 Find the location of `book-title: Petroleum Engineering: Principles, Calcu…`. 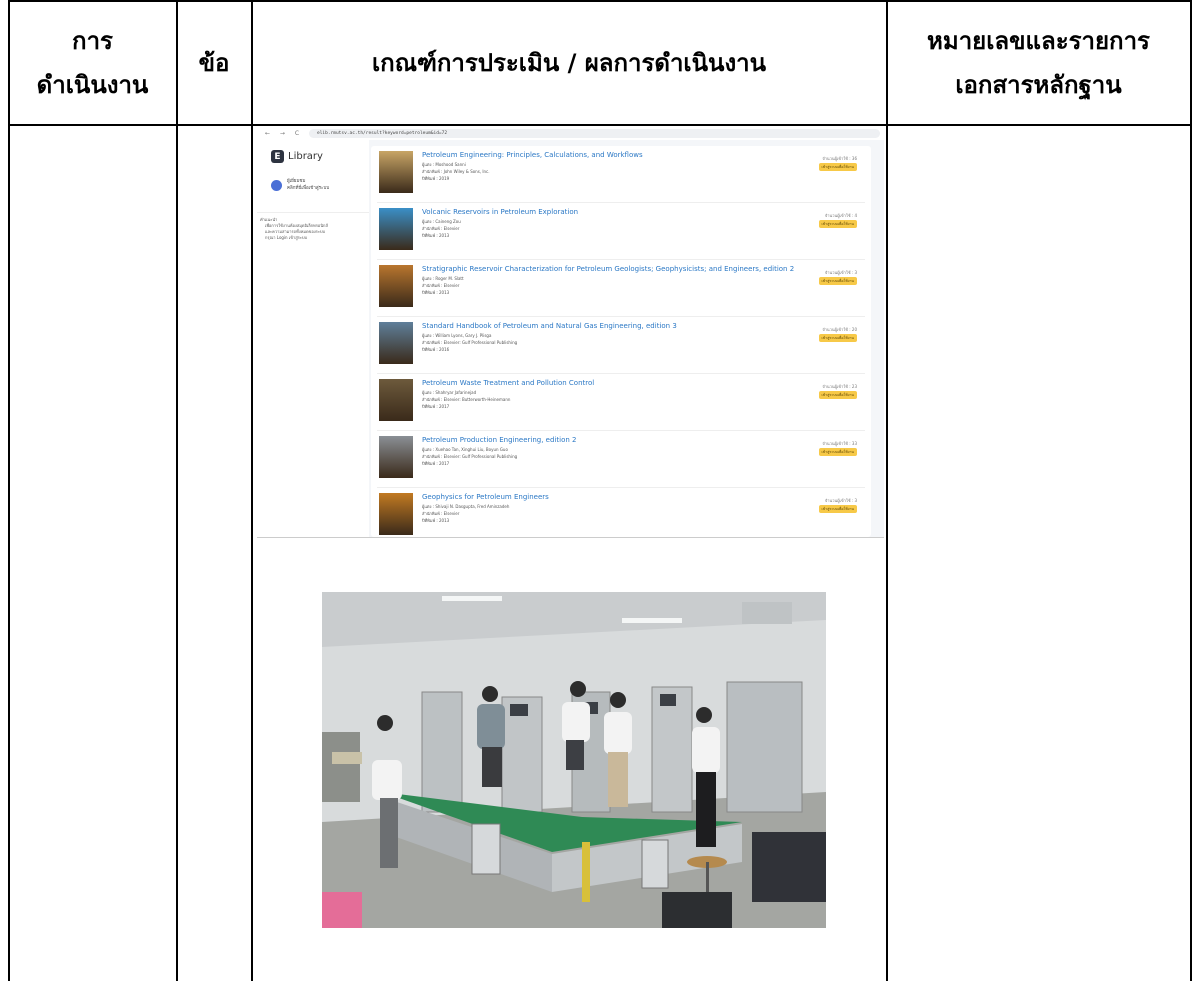

book-title: Petroleum Engineering: Principles, Calcu… is located at coordinates (532, 155).